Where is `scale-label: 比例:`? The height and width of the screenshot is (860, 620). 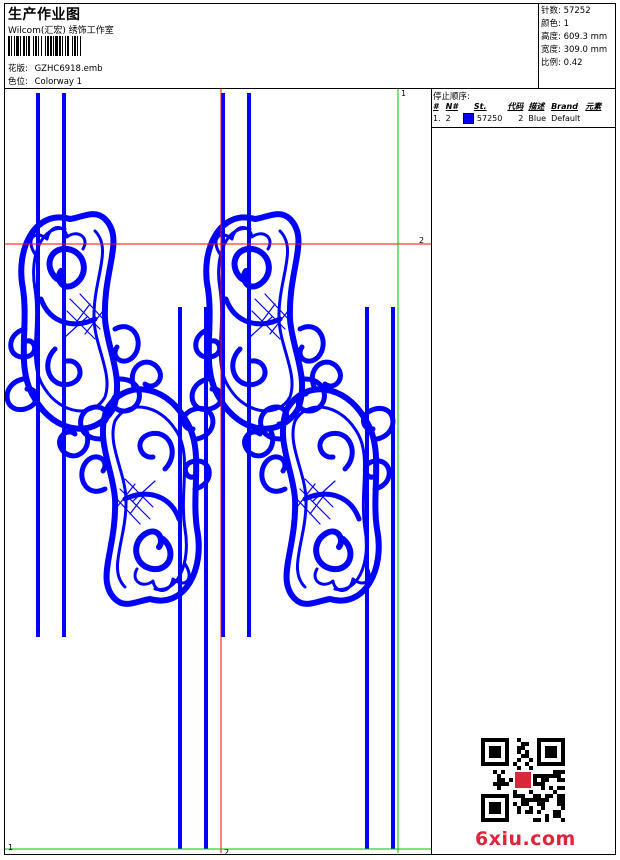 scale-label: 比例: is located at coordinates (551, 63).